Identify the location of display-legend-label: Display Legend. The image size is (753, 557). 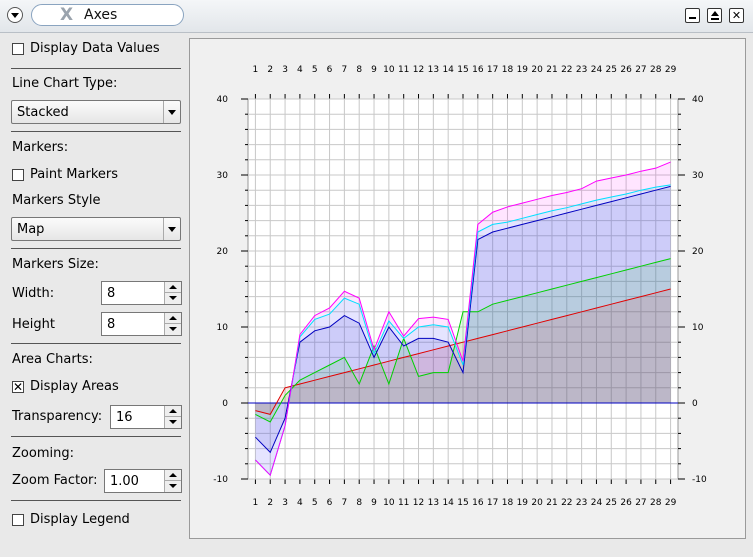
(80, 519).